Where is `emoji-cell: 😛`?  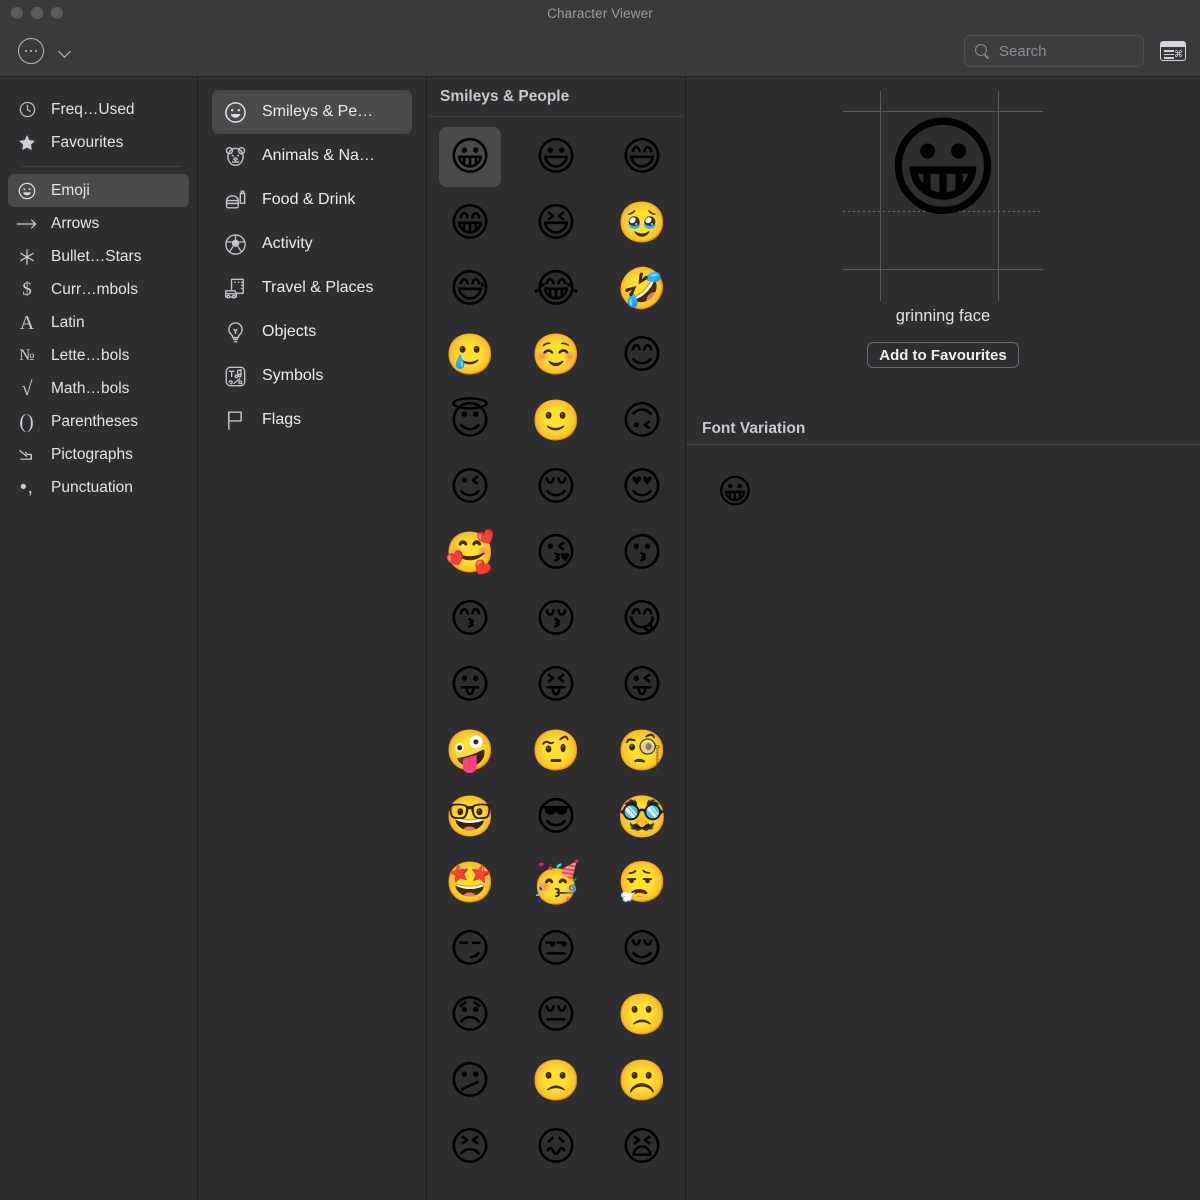
emoji-cell: 😛 is located at coordinates (470, 685).